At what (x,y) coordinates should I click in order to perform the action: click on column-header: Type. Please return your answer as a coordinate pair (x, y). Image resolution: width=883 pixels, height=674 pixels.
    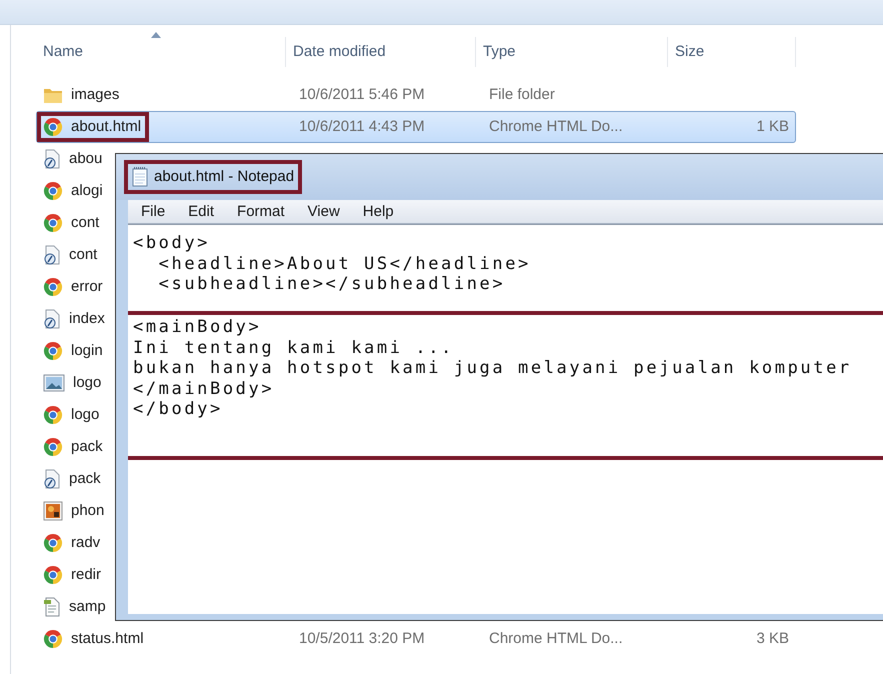
    Looking at the image, I should click on (572, 52).